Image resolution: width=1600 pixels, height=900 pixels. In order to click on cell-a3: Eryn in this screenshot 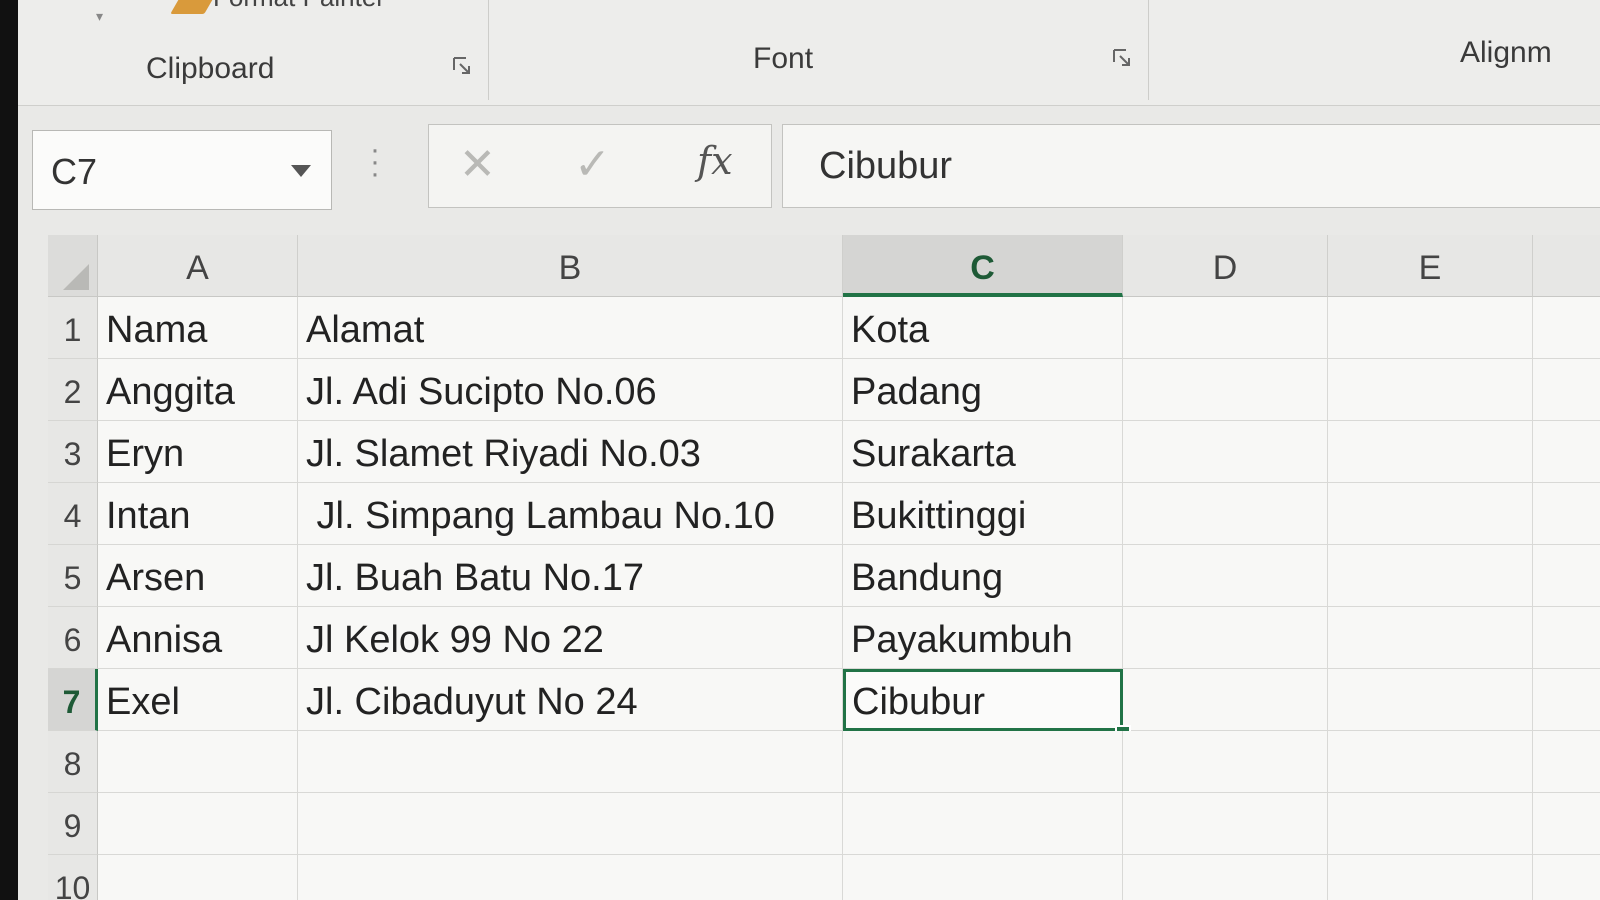, I will do `click(198, 452)`.